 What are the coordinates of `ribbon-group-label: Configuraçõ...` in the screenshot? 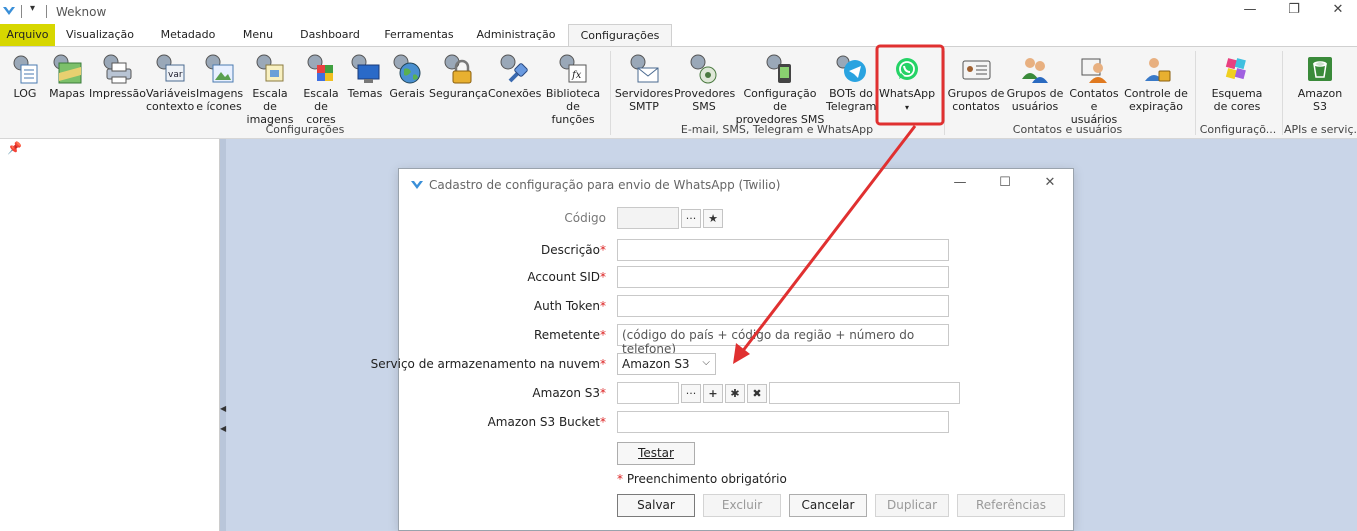 It's located at (1238, 129).